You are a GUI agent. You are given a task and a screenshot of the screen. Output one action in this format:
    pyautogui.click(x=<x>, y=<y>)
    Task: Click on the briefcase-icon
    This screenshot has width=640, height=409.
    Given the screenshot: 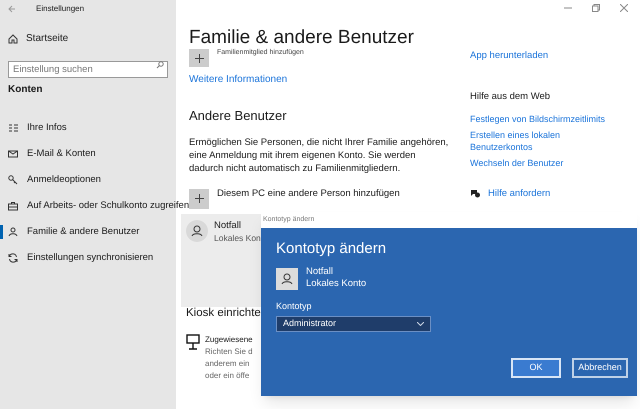 What is the action you would take?
    pyautogui.click(x=13, y=206)
    